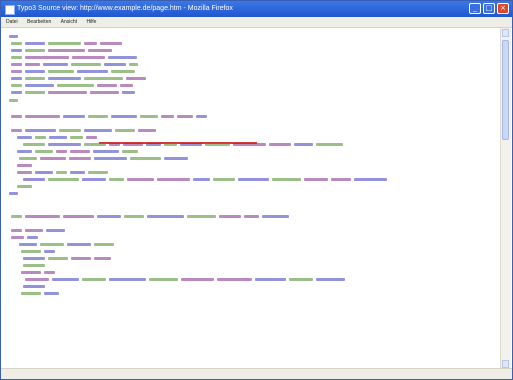 The image size is (513, 380). I want to click on menu-item-view: Ansicht, so click(69, 22).